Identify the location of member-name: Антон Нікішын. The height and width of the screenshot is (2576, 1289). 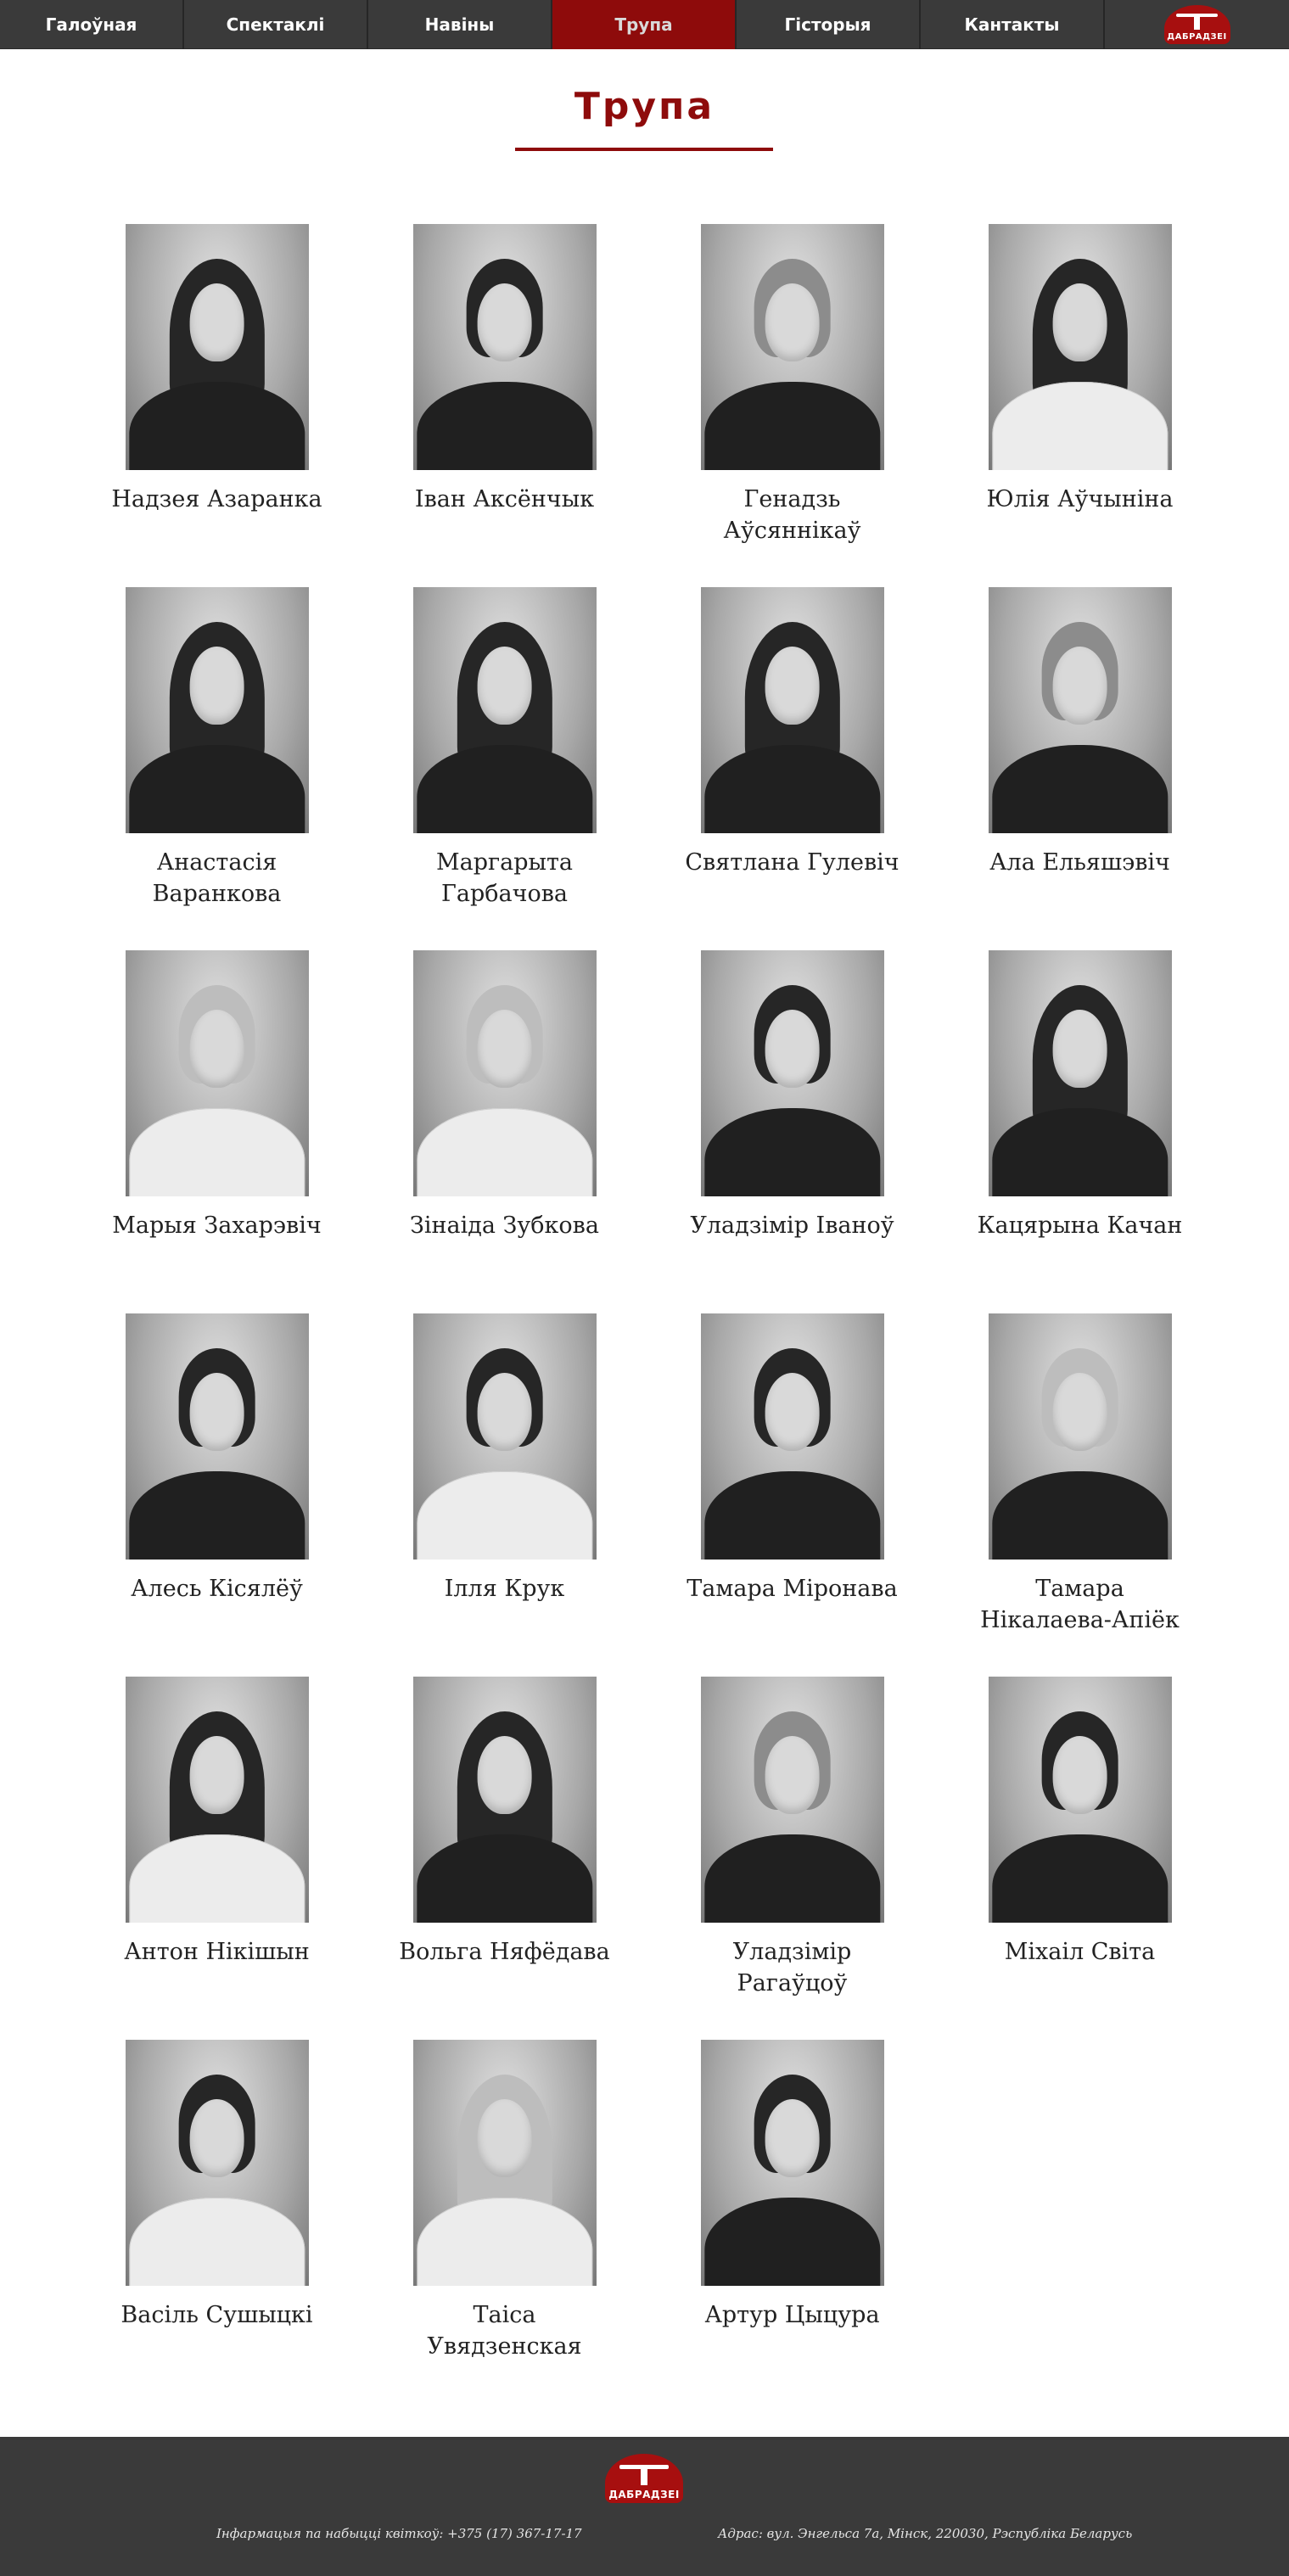
(217, 1952).